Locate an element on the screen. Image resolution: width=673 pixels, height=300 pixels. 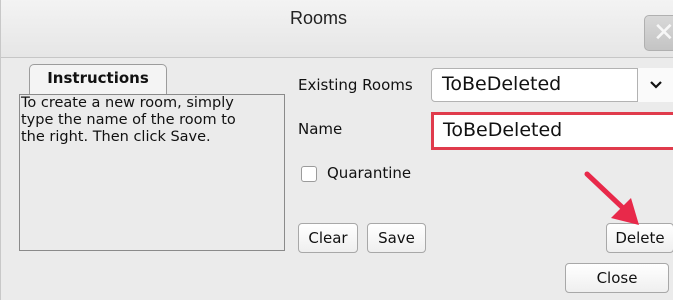
existing-rooms-value: ToBeDeleted is located at coordinates (502, 84).